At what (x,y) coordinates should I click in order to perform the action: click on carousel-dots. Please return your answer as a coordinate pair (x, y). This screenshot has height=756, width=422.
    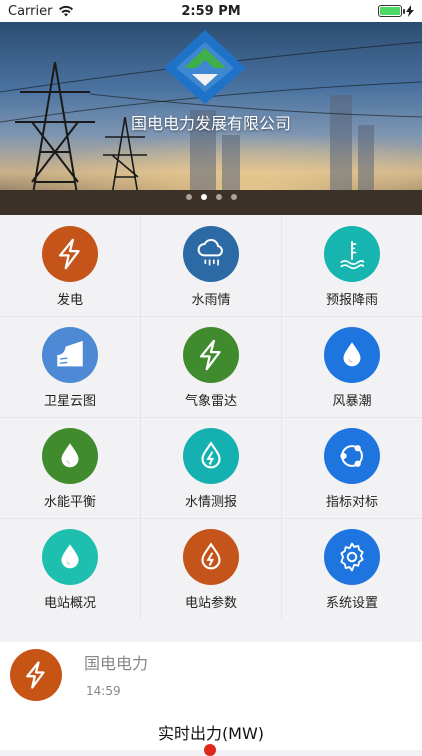
    Looking at the image, I should click on (211, 197).